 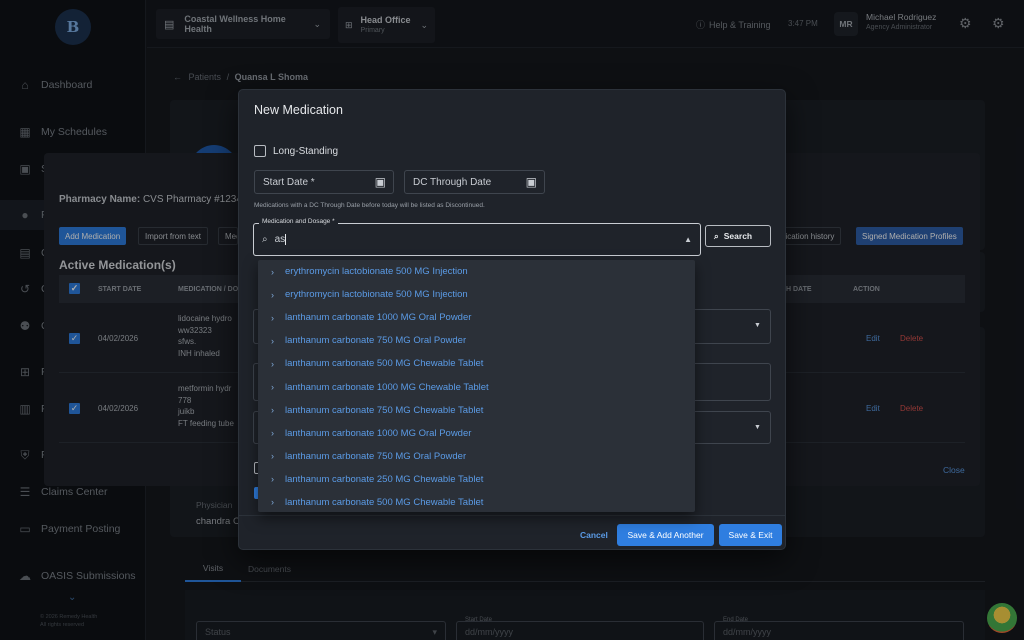 I want to click on dialog-footer-divider, so click(x=512, y=515).